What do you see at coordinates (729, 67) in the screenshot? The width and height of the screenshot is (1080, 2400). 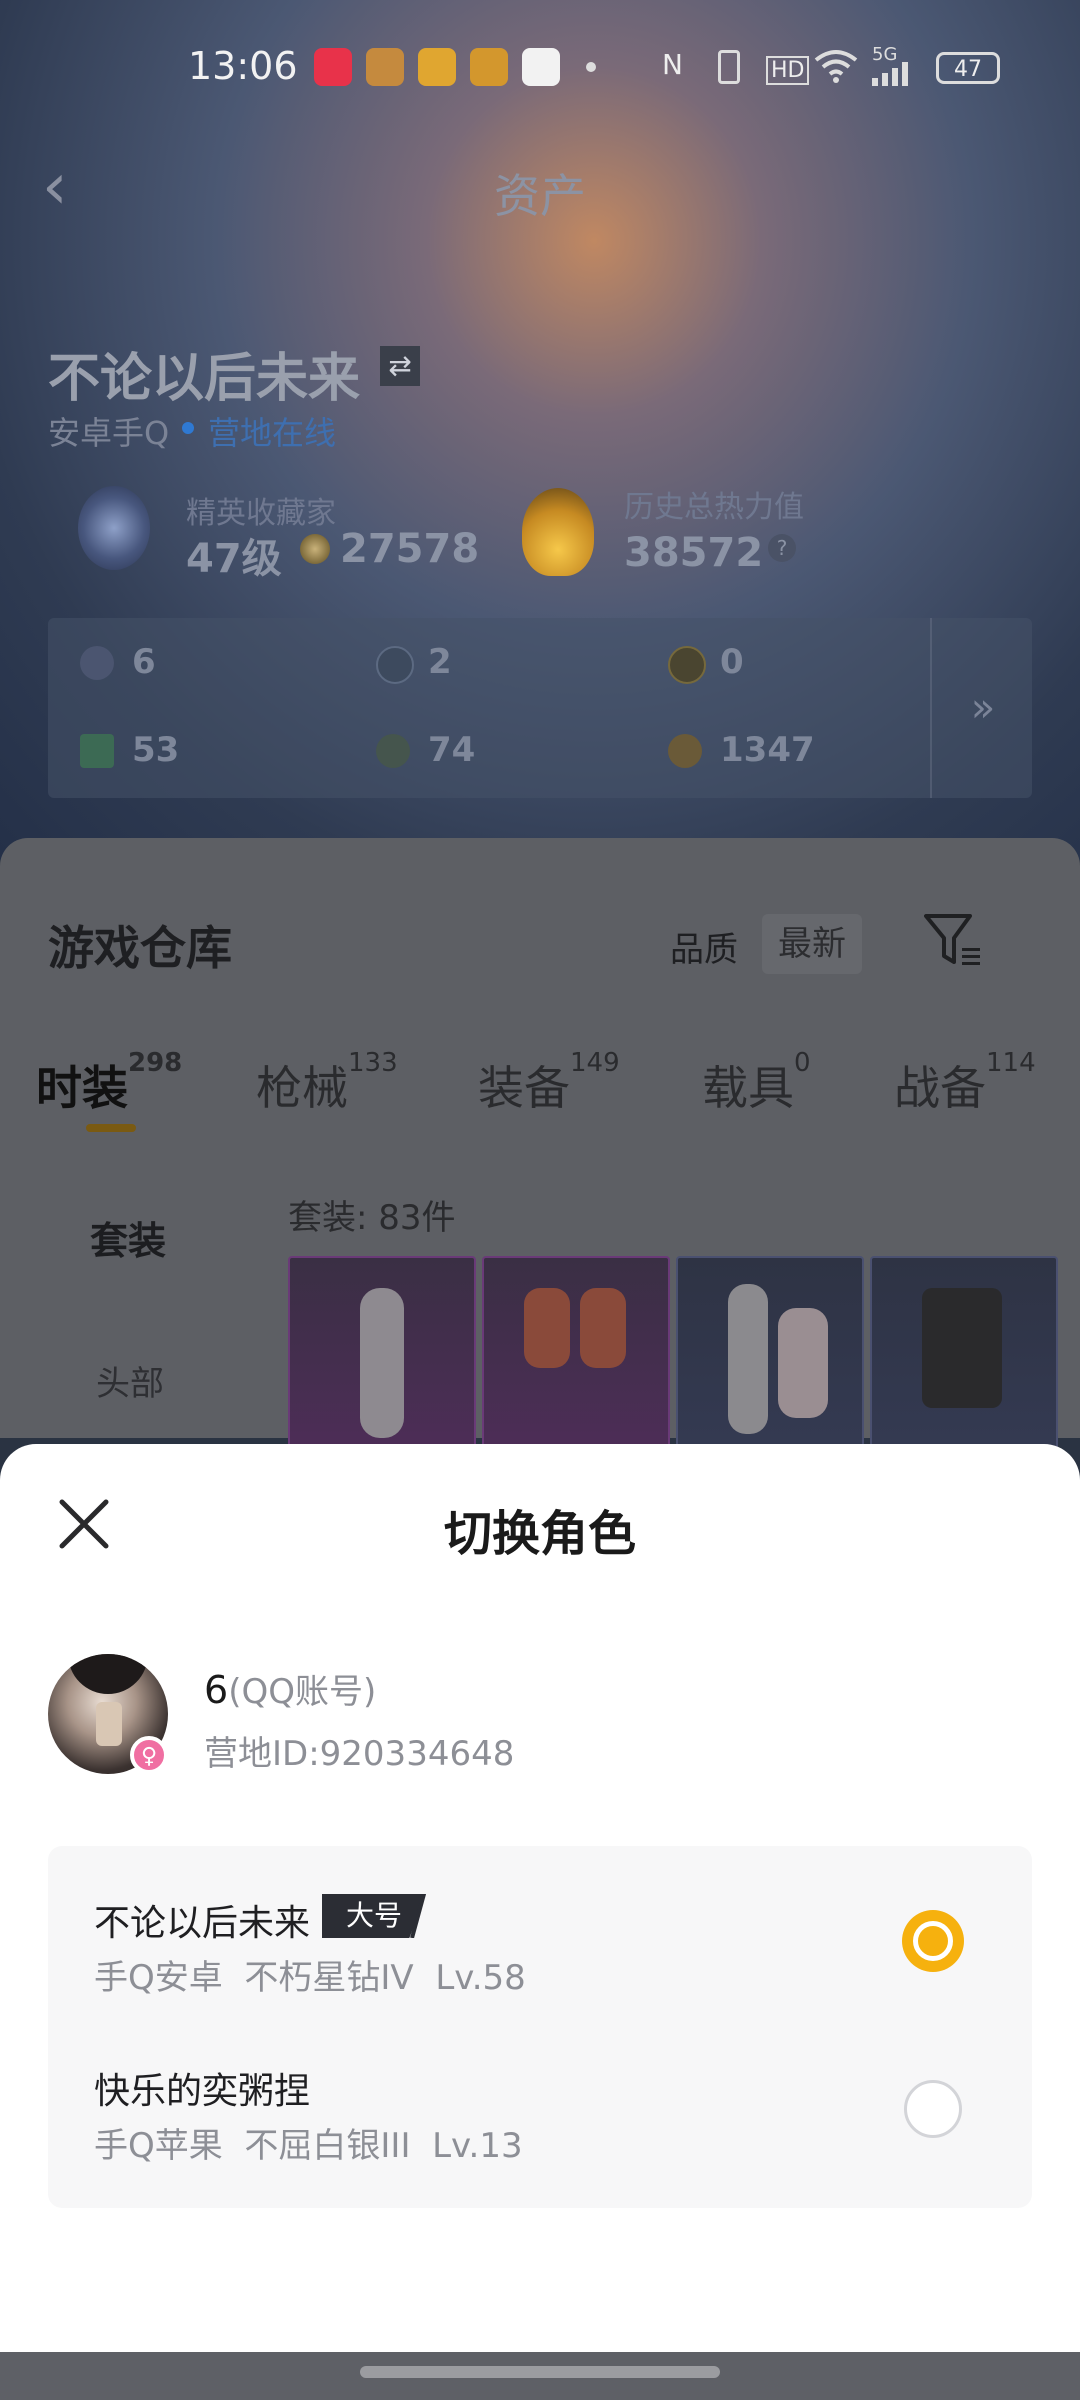 I see `vibrate-icon` at bounding box center [729, 67].